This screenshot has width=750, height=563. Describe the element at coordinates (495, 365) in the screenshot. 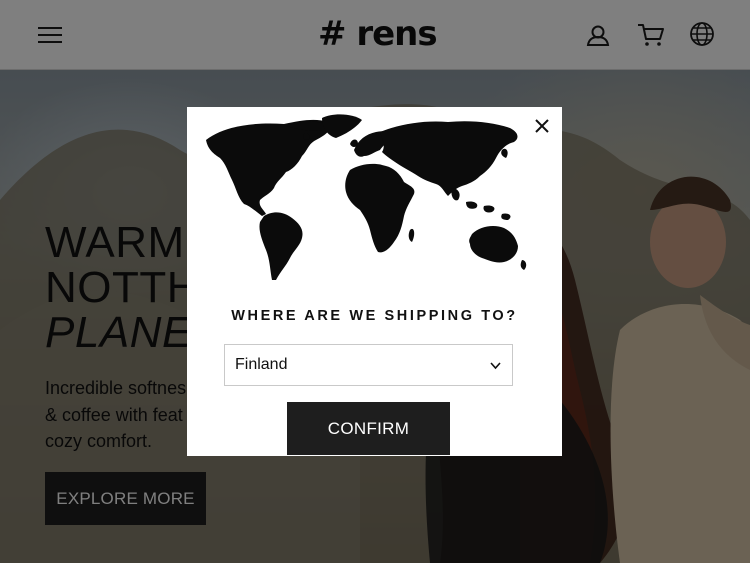

I see `chevron-down-icon` at that location.